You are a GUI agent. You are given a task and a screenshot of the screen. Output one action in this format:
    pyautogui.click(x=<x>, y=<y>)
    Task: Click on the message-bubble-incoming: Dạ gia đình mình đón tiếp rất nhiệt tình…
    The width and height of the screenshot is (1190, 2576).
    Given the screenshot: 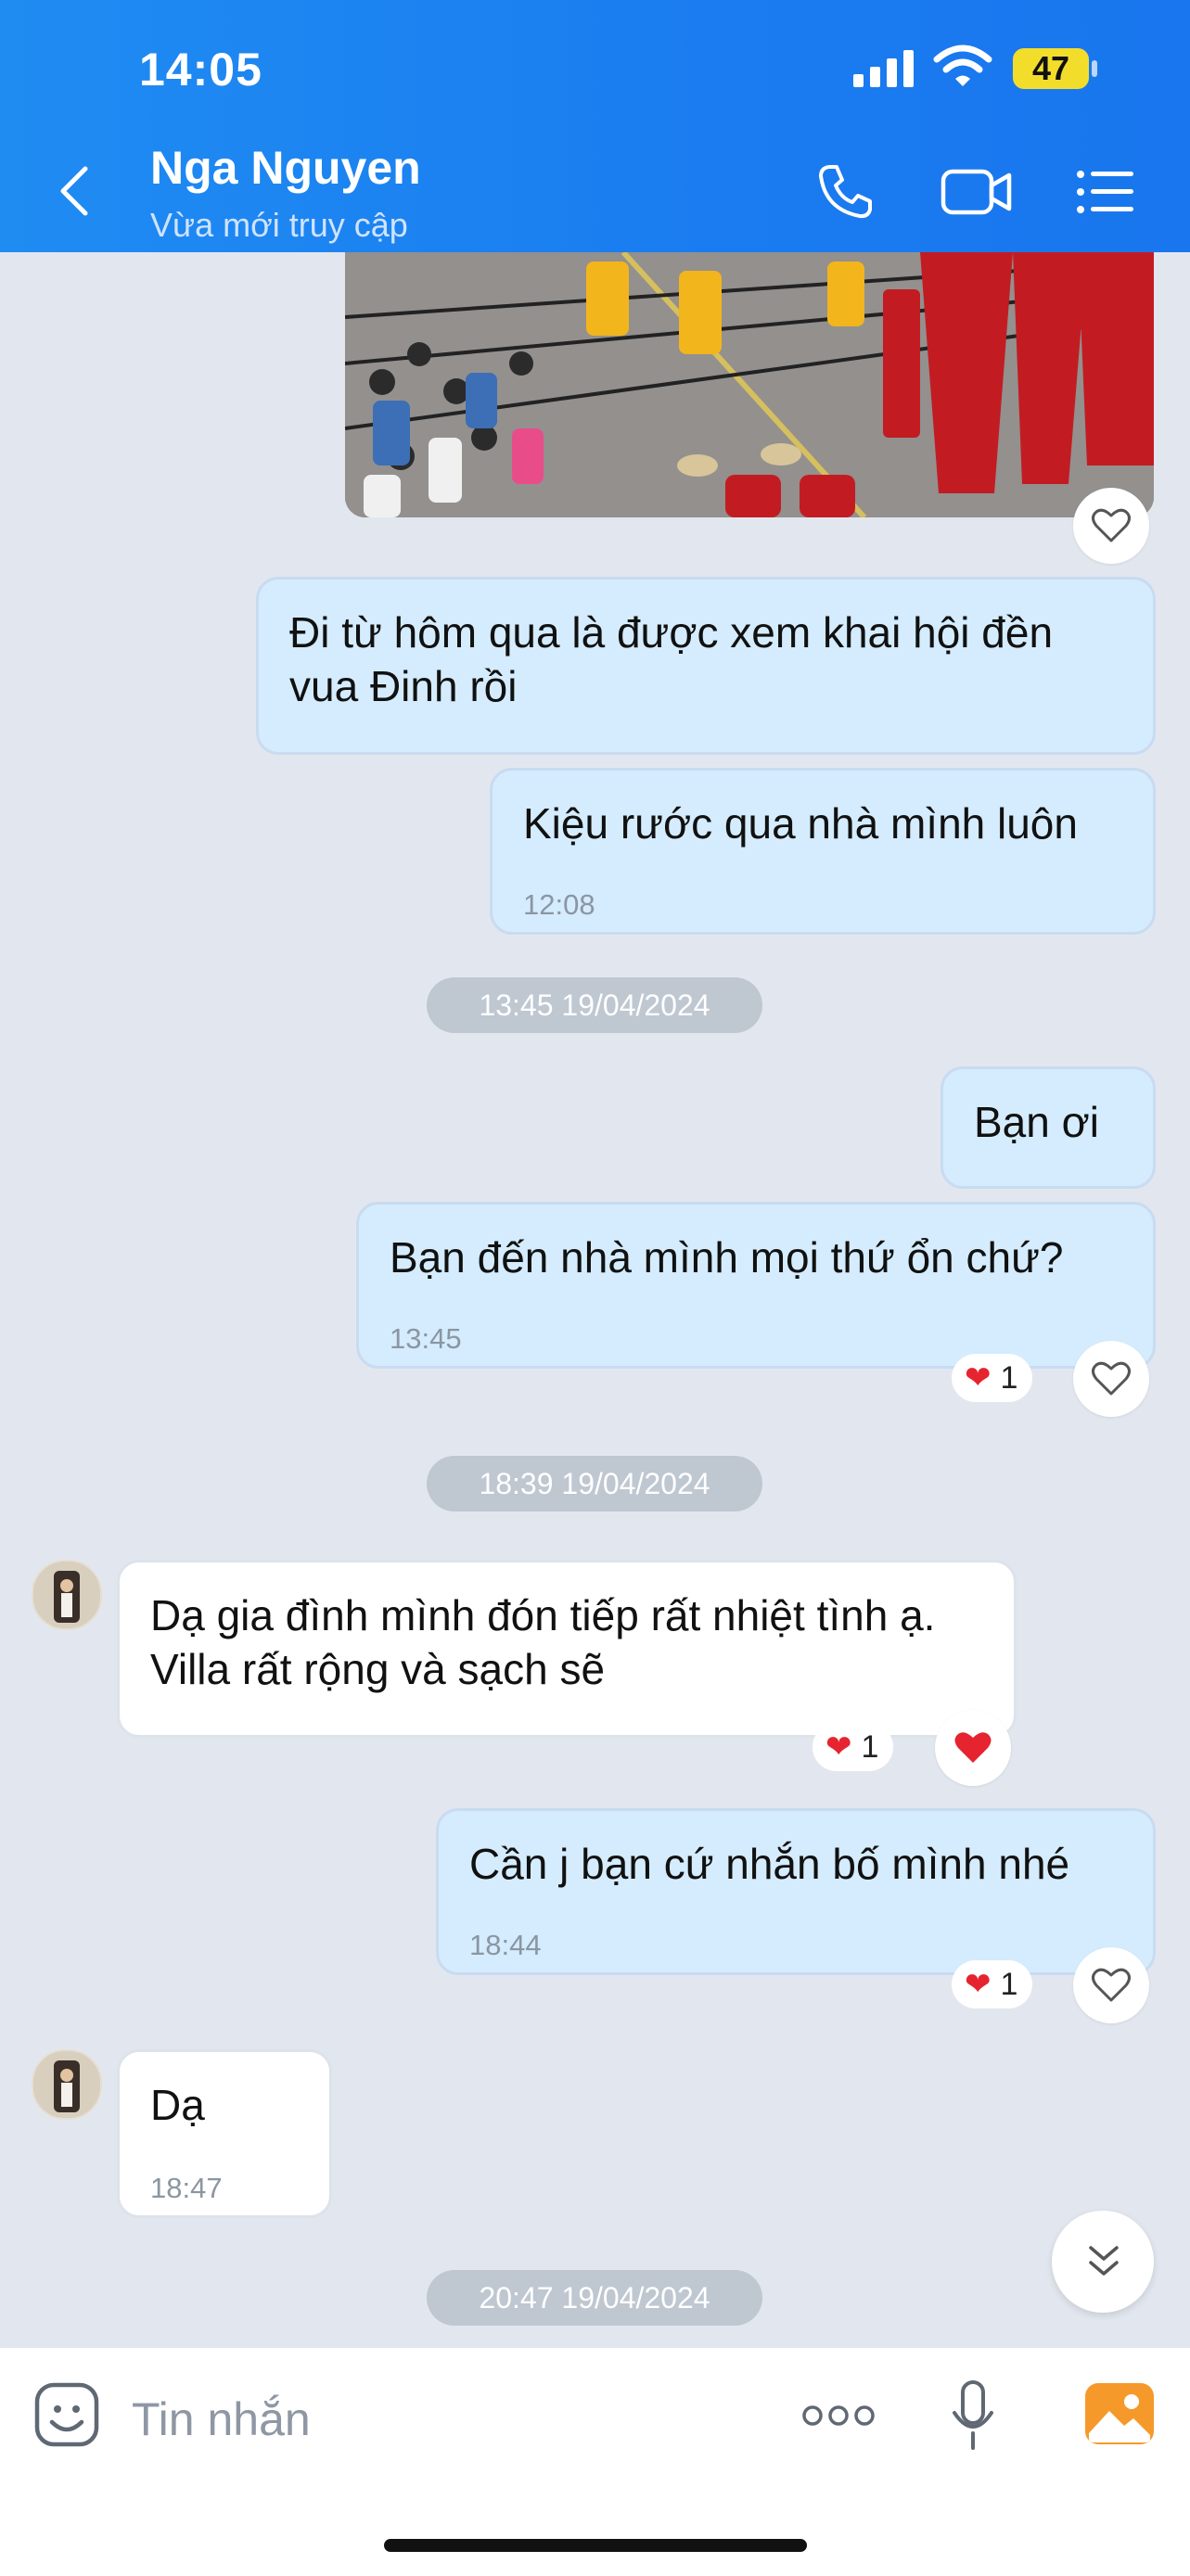 What is the action you would take?
    pyautogui.click(x=567, y=1649)
    